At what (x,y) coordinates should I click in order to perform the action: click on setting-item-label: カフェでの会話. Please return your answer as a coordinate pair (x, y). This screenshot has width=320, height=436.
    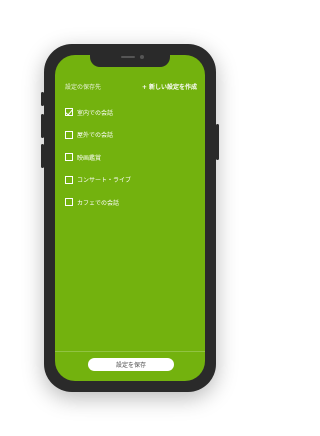
    Looking at the image, I should click on (98, 203).